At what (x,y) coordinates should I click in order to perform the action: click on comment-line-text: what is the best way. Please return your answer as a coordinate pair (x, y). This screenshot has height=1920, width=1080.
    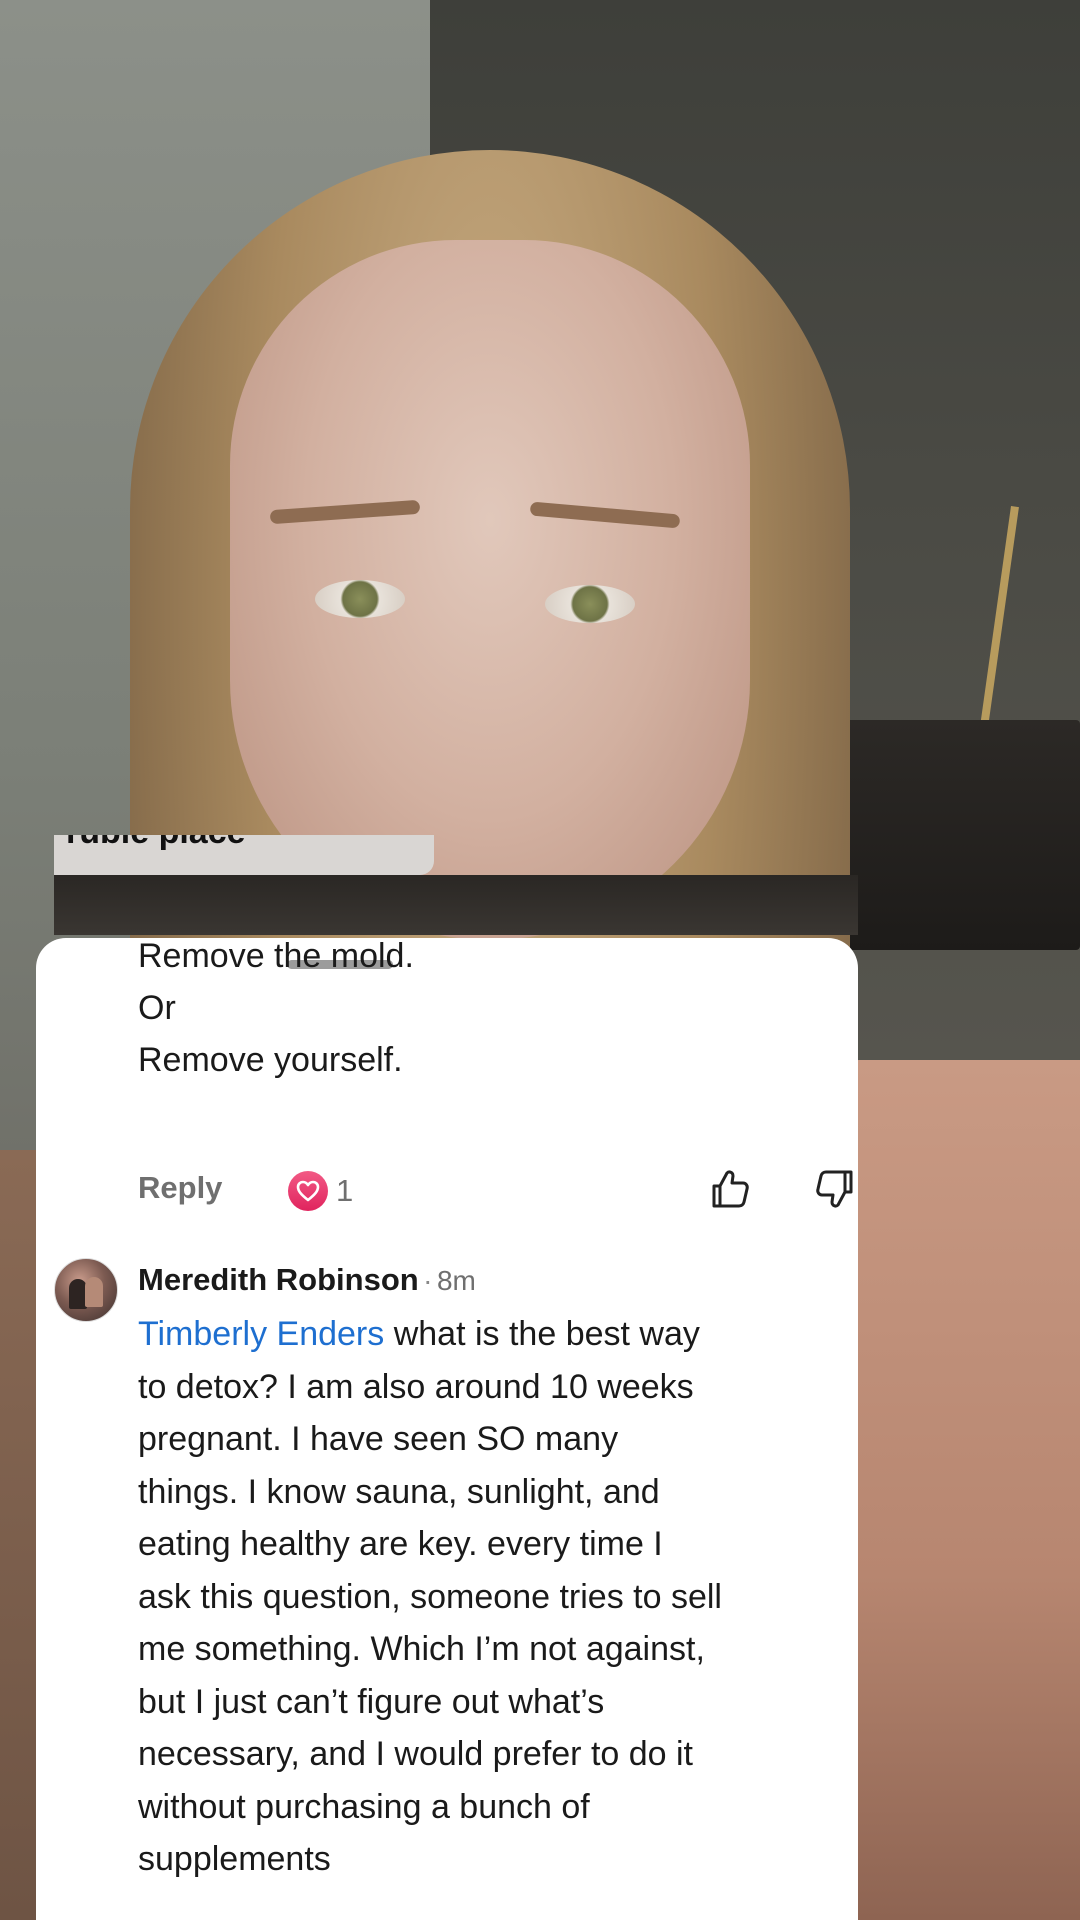
    Looking at the image, I should click on (542, 1334).